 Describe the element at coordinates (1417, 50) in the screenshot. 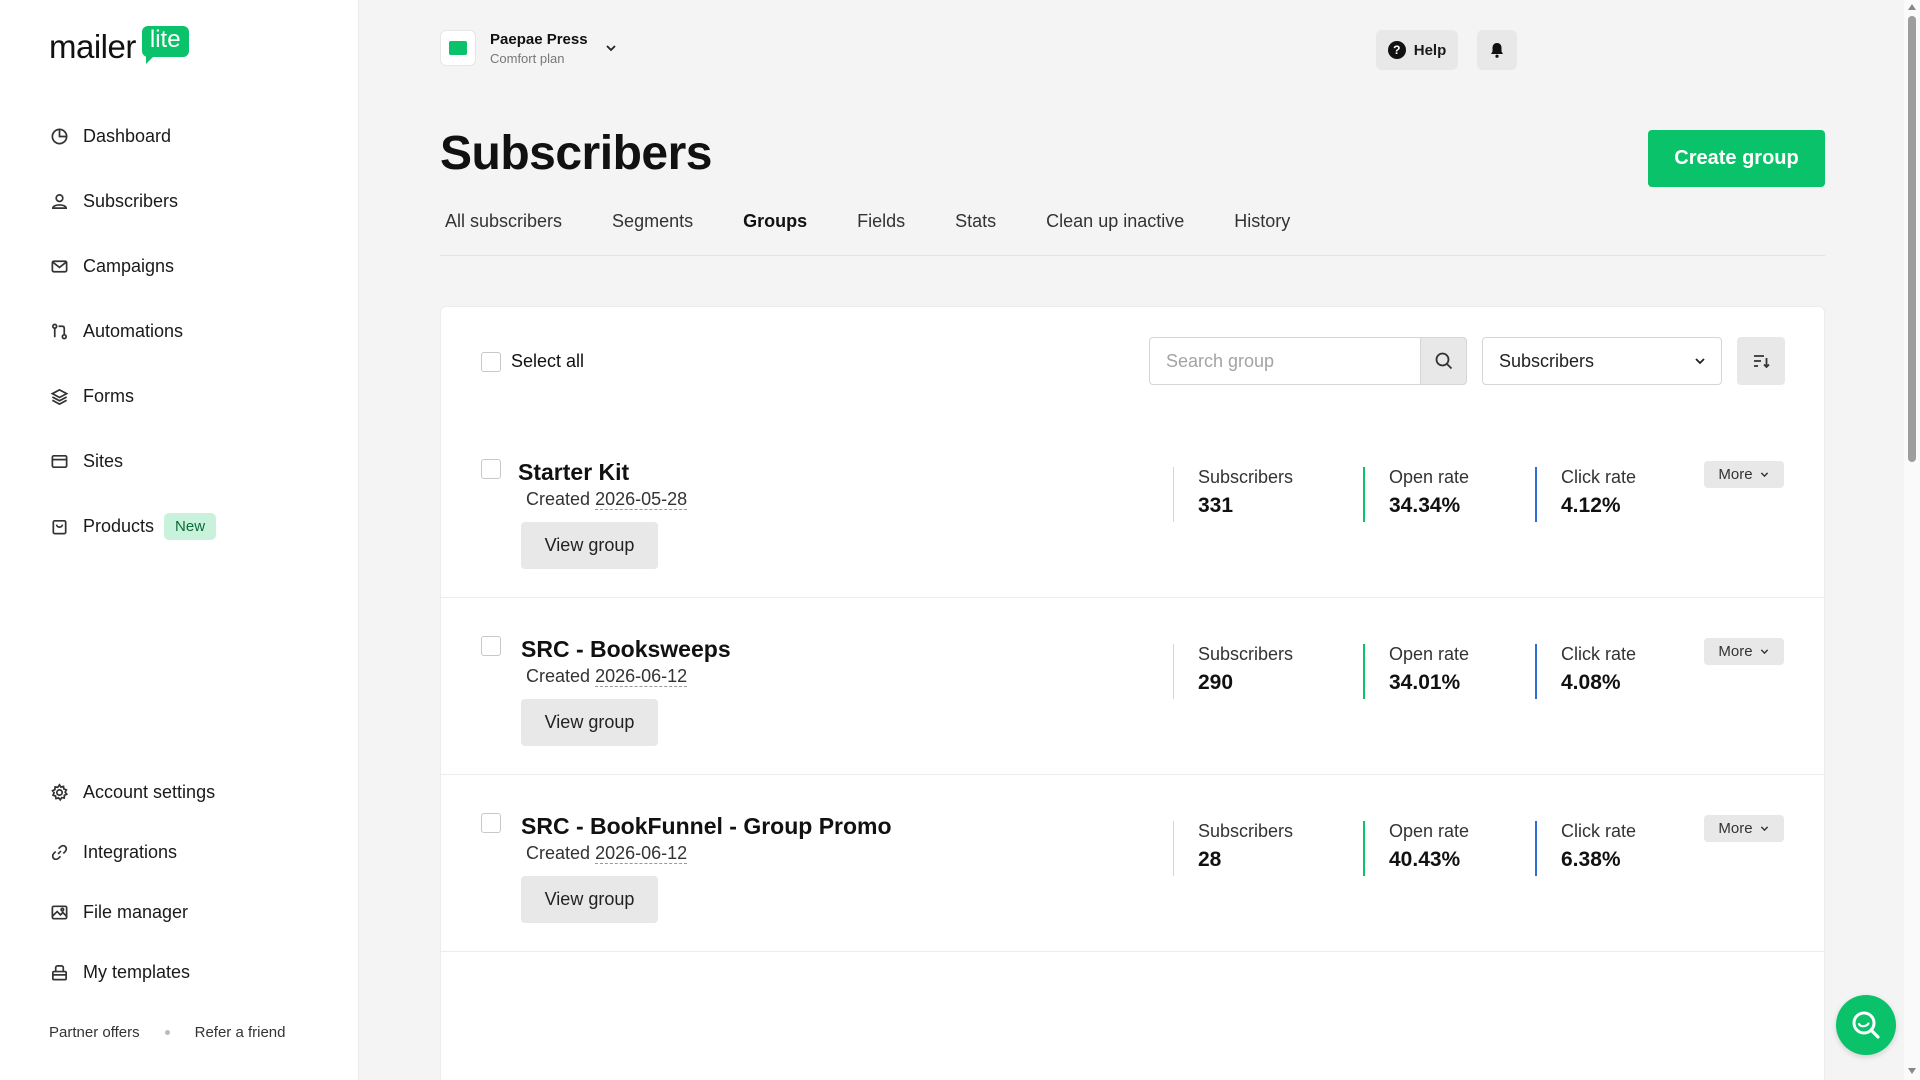

I see `help-button: ? Help` at that location.